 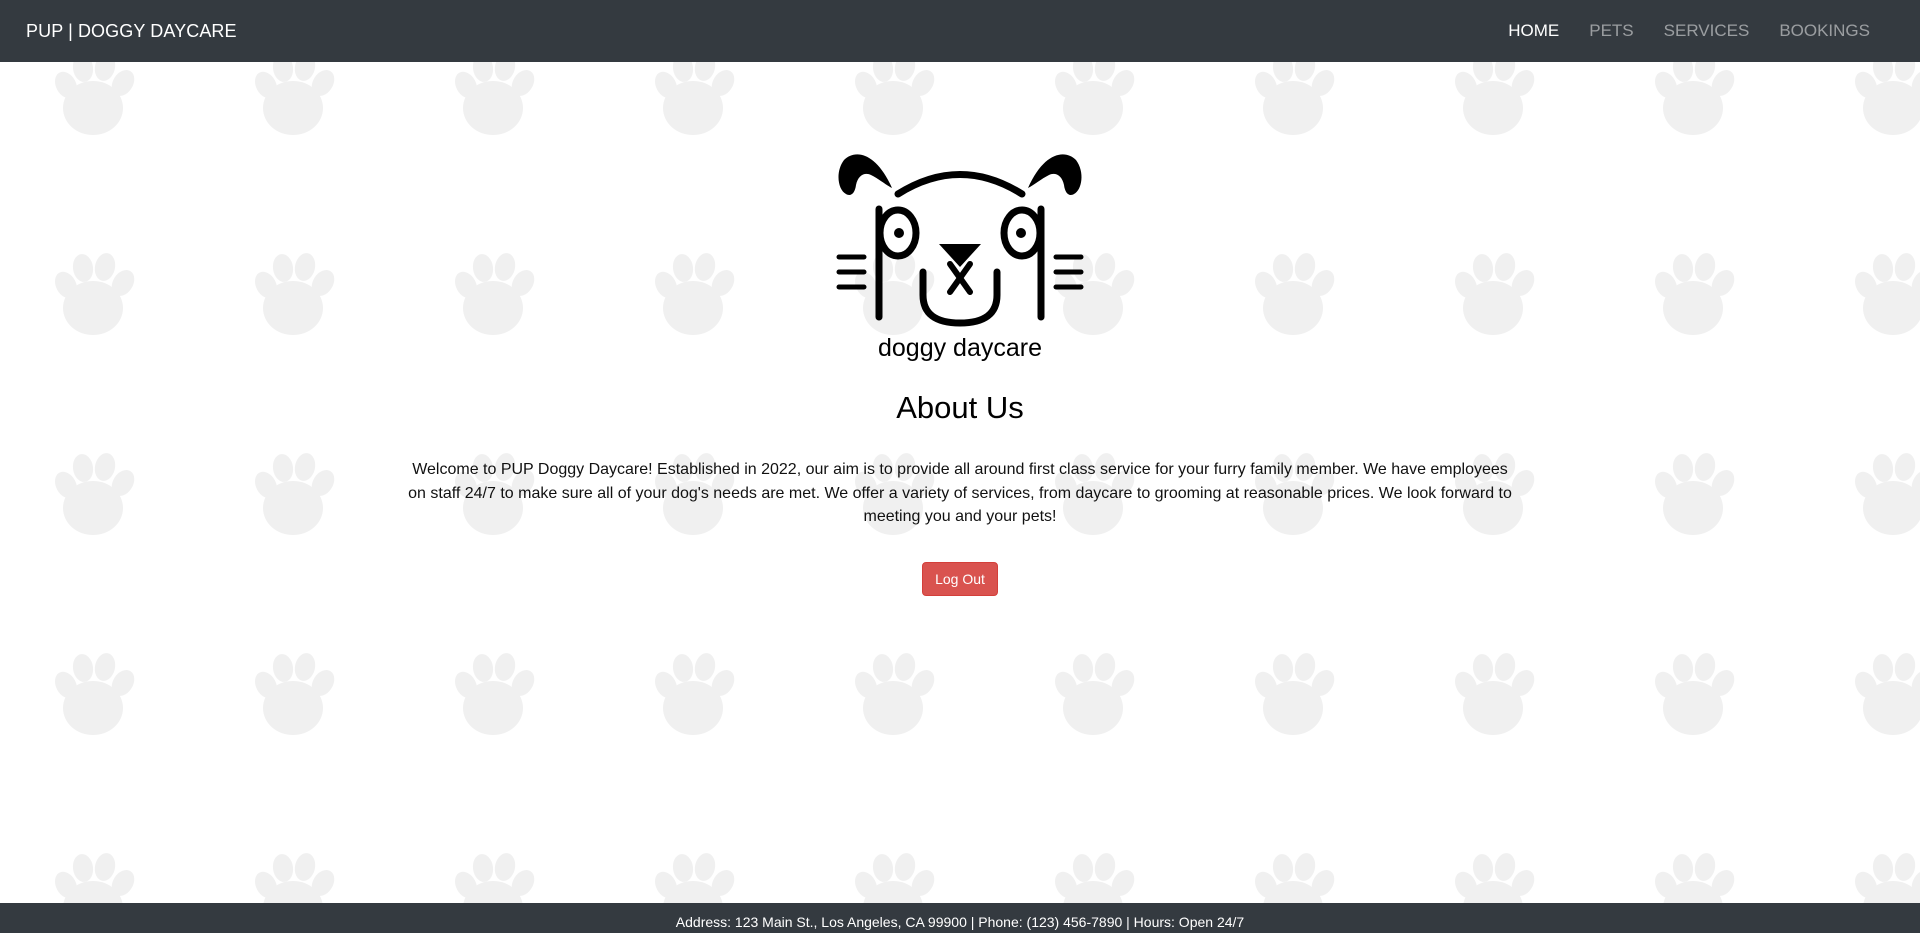 I want to click on page-title: About Us, so click(x=960, y=407).